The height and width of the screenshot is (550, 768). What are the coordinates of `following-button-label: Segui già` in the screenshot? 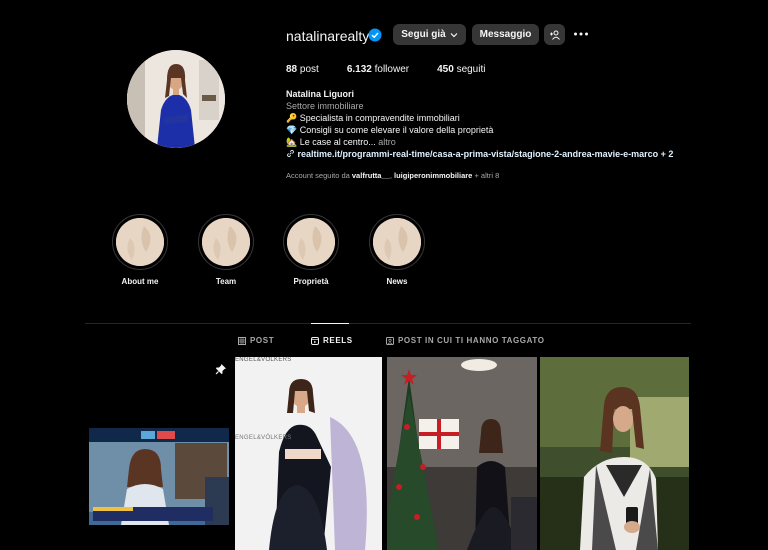 It's located at (423, 34).